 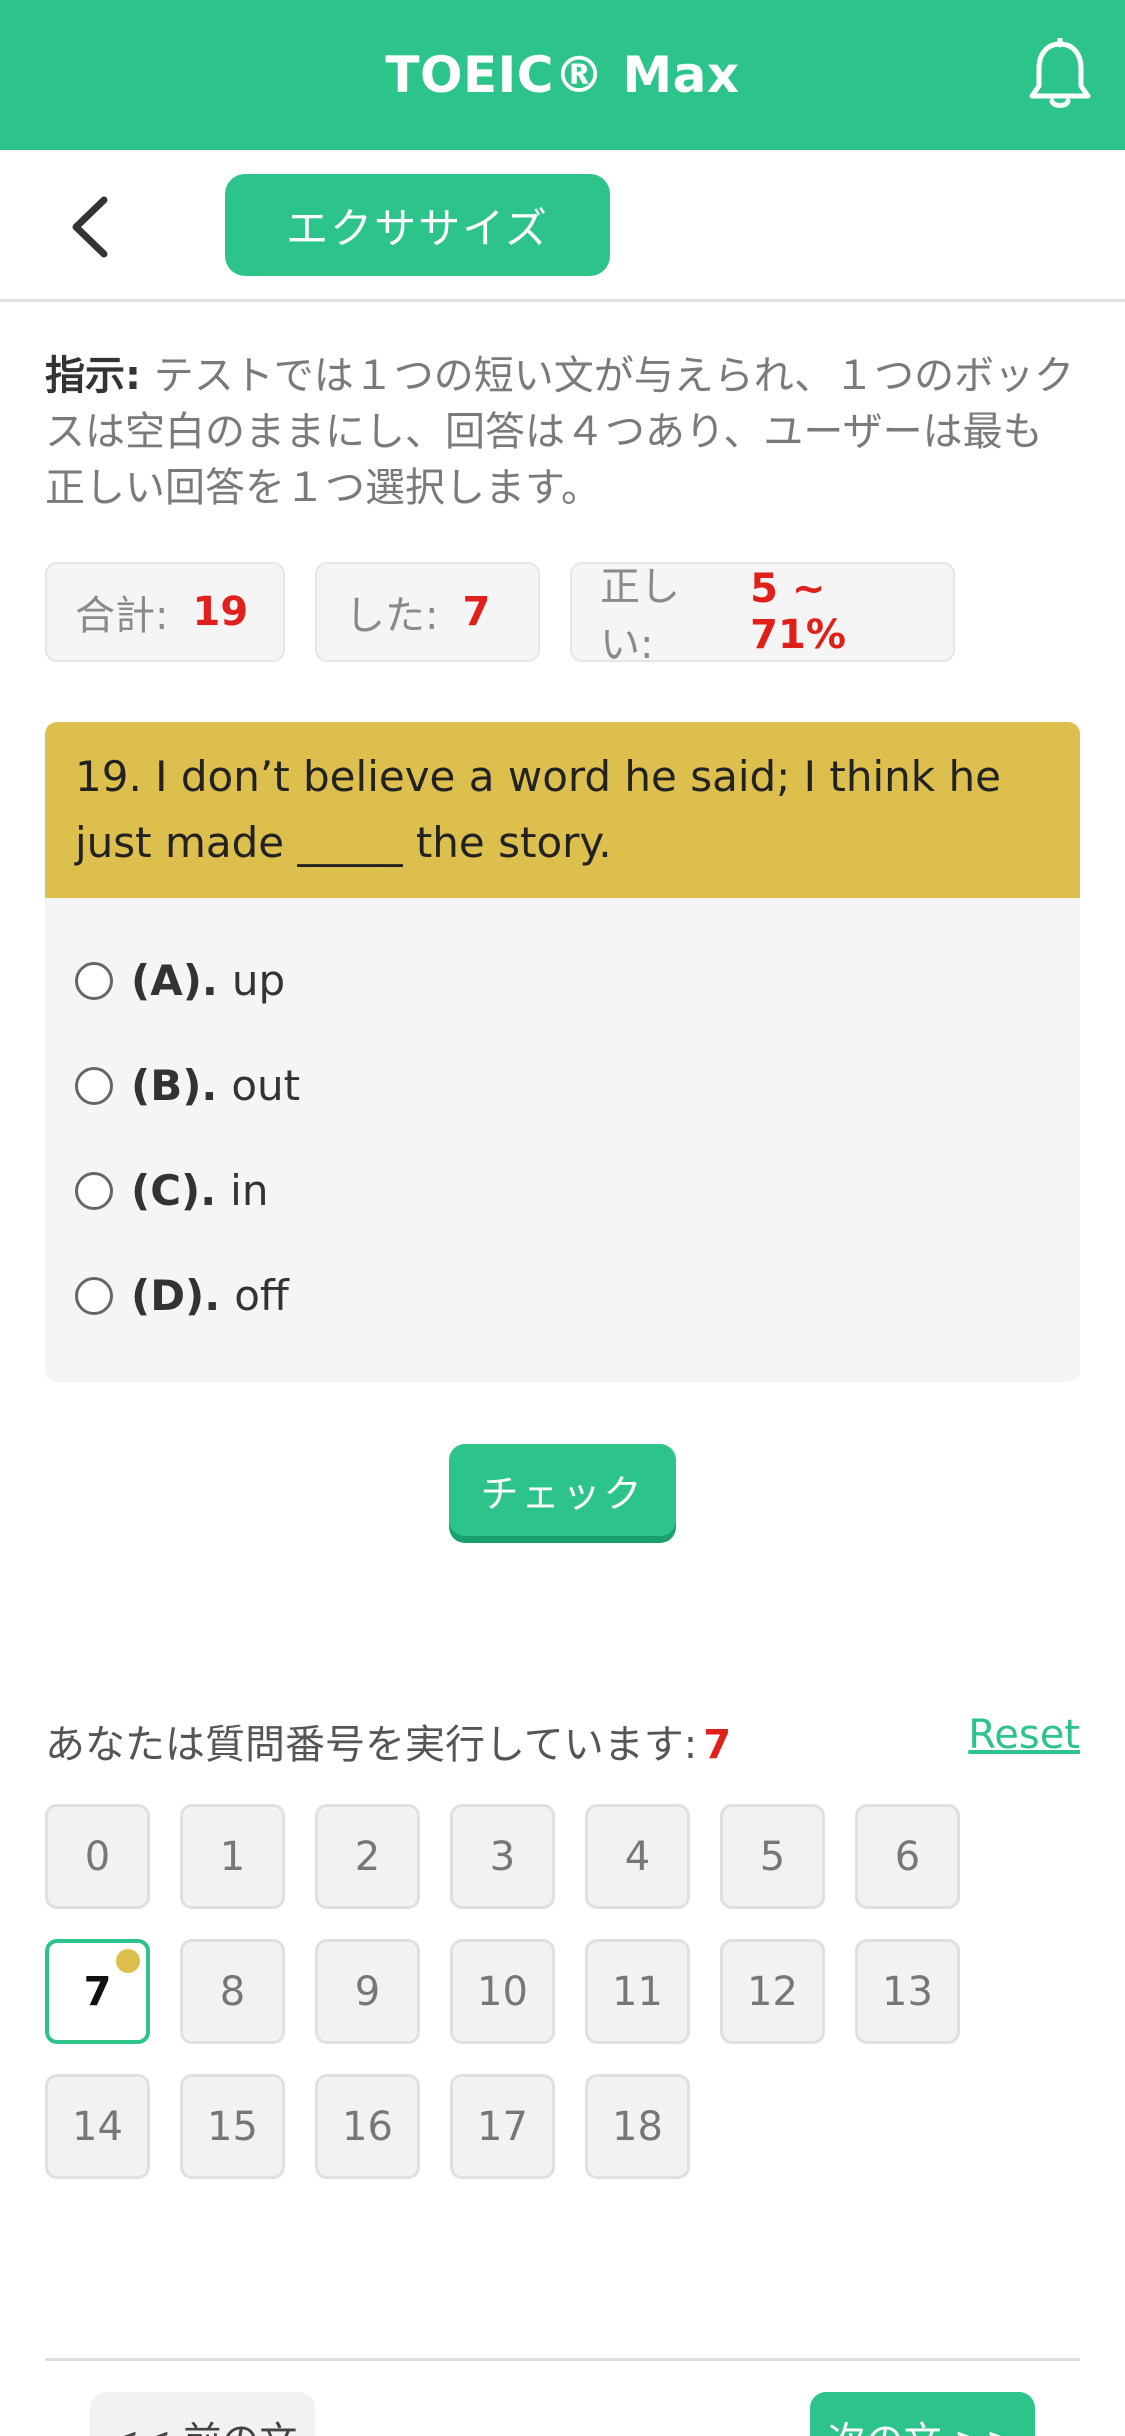 I want to click on question-number-15: 15, so click(x=232, y=2126).